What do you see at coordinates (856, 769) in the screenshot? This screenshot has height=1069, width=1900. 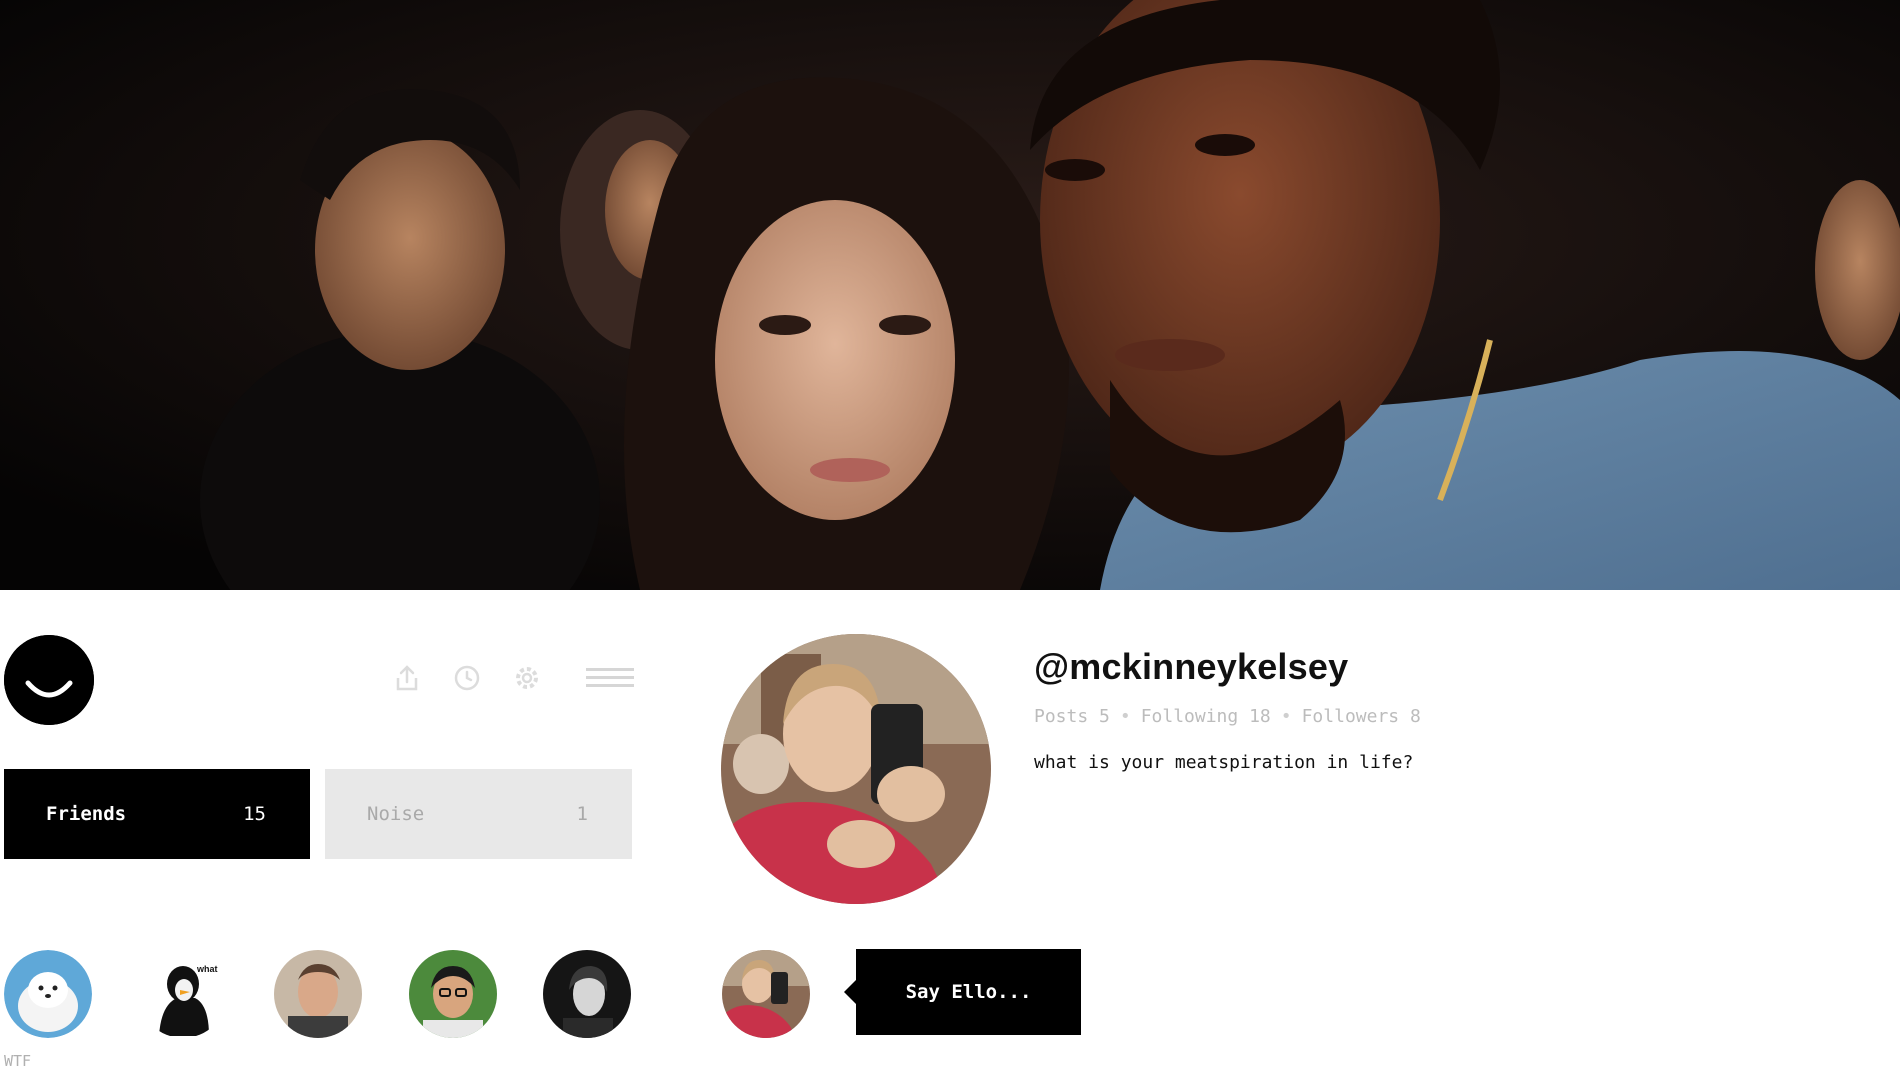 I see `profile-avatar` at bounding box center [856, 769].